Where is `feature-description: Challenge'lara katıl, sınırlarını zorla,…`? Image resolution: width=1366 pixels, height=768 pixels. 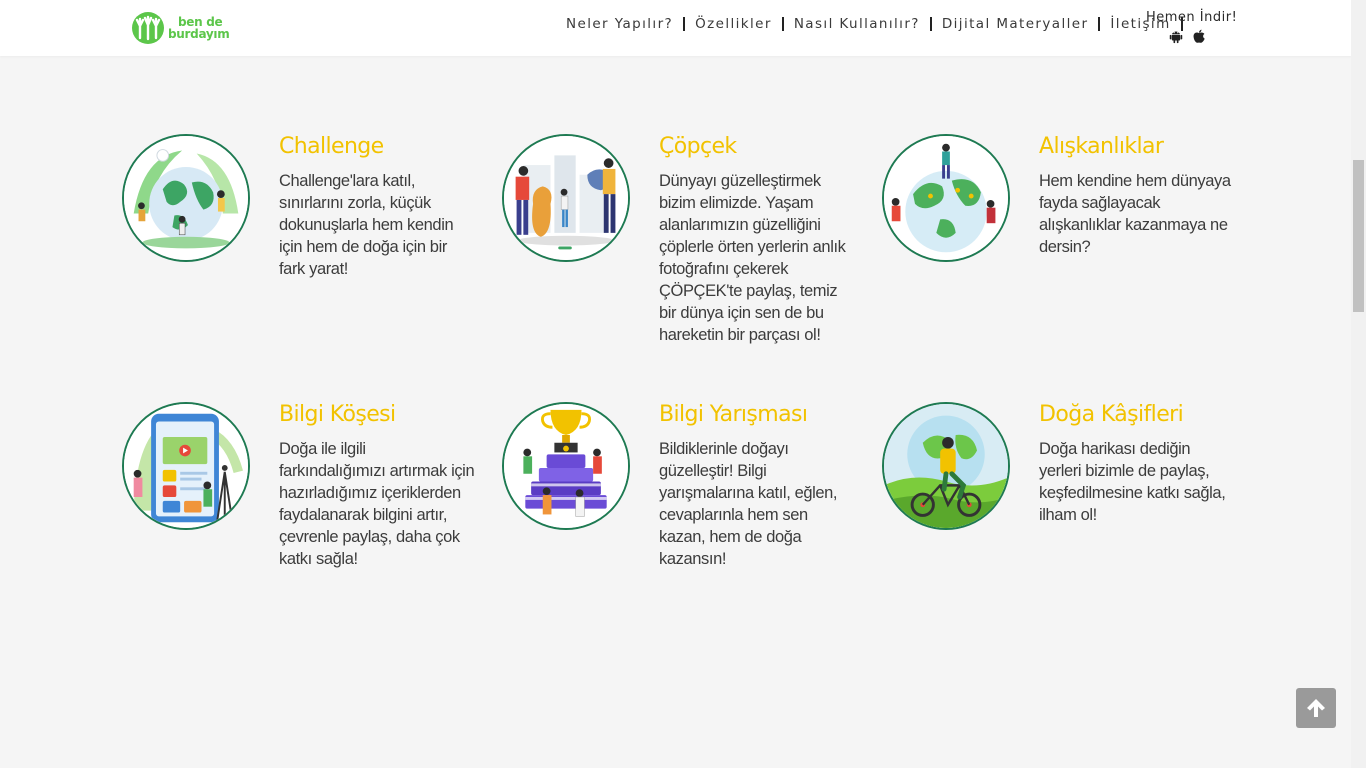
feature-description: Challenge'lara katıl, sınırlarını zorla,… is located at coordinates (366, 225).